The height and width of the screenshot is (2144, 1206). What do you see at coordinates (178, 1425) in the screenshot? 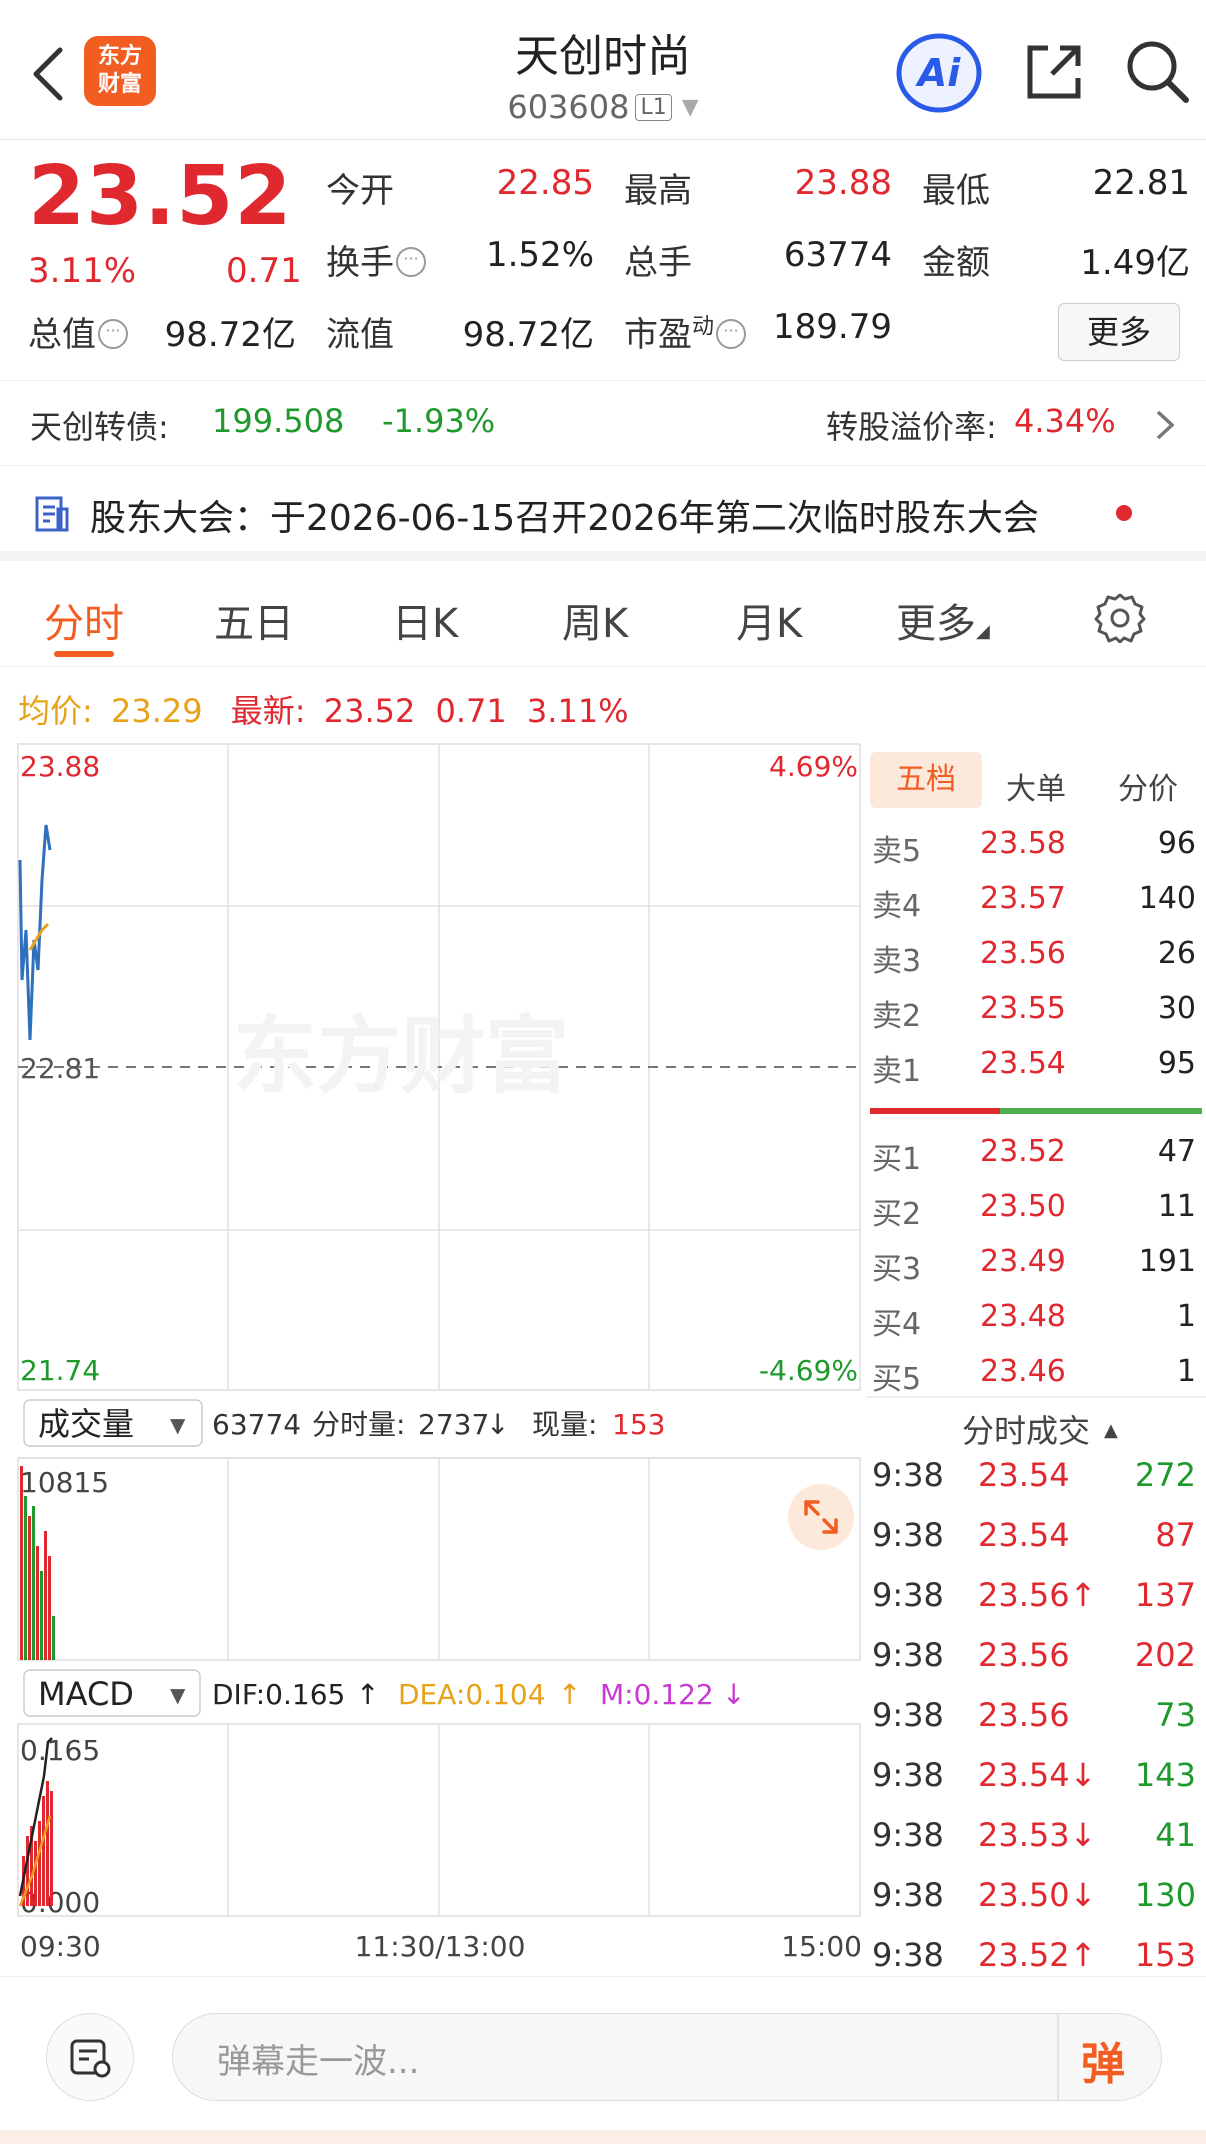
I see `dropdown-triangle-icon: ▼` at bounding box center [178, 1425].